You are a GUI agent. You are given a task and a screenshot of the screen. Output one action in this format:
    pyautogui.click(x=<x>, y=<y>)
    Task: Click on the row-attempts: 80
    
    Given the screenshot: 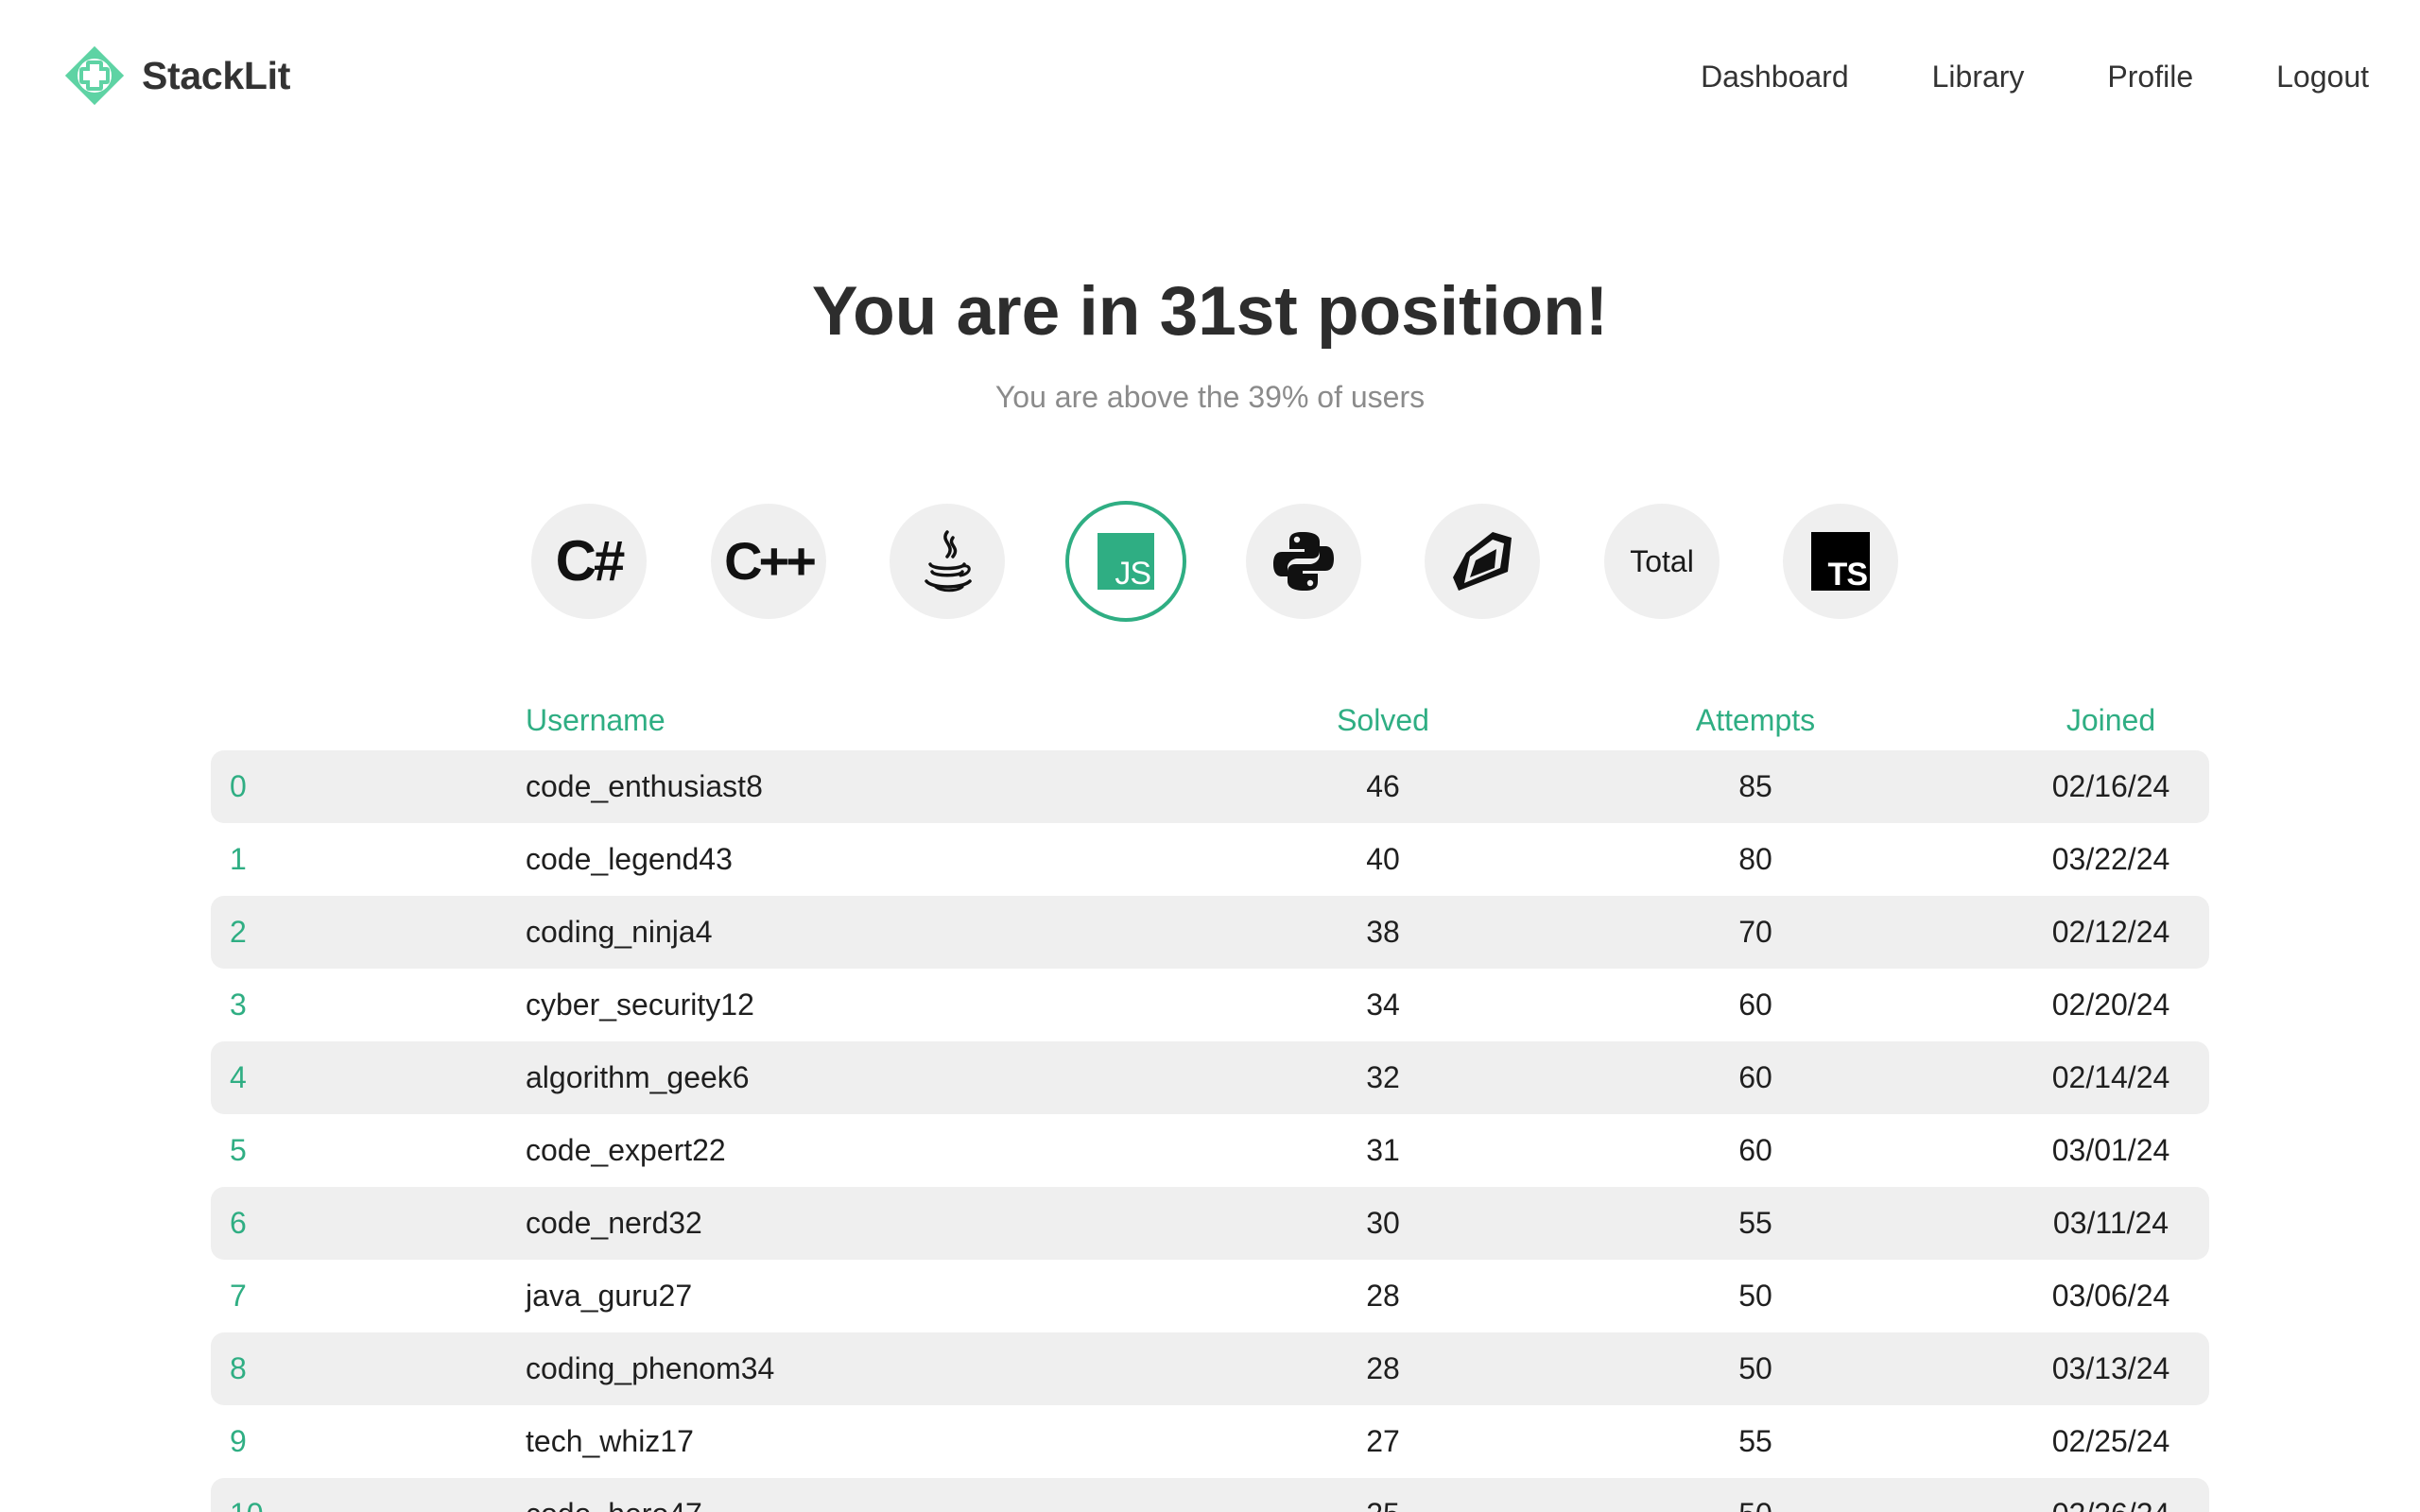 What is the action you would take?
    pyautogui.click(x=1755, y=859)
    